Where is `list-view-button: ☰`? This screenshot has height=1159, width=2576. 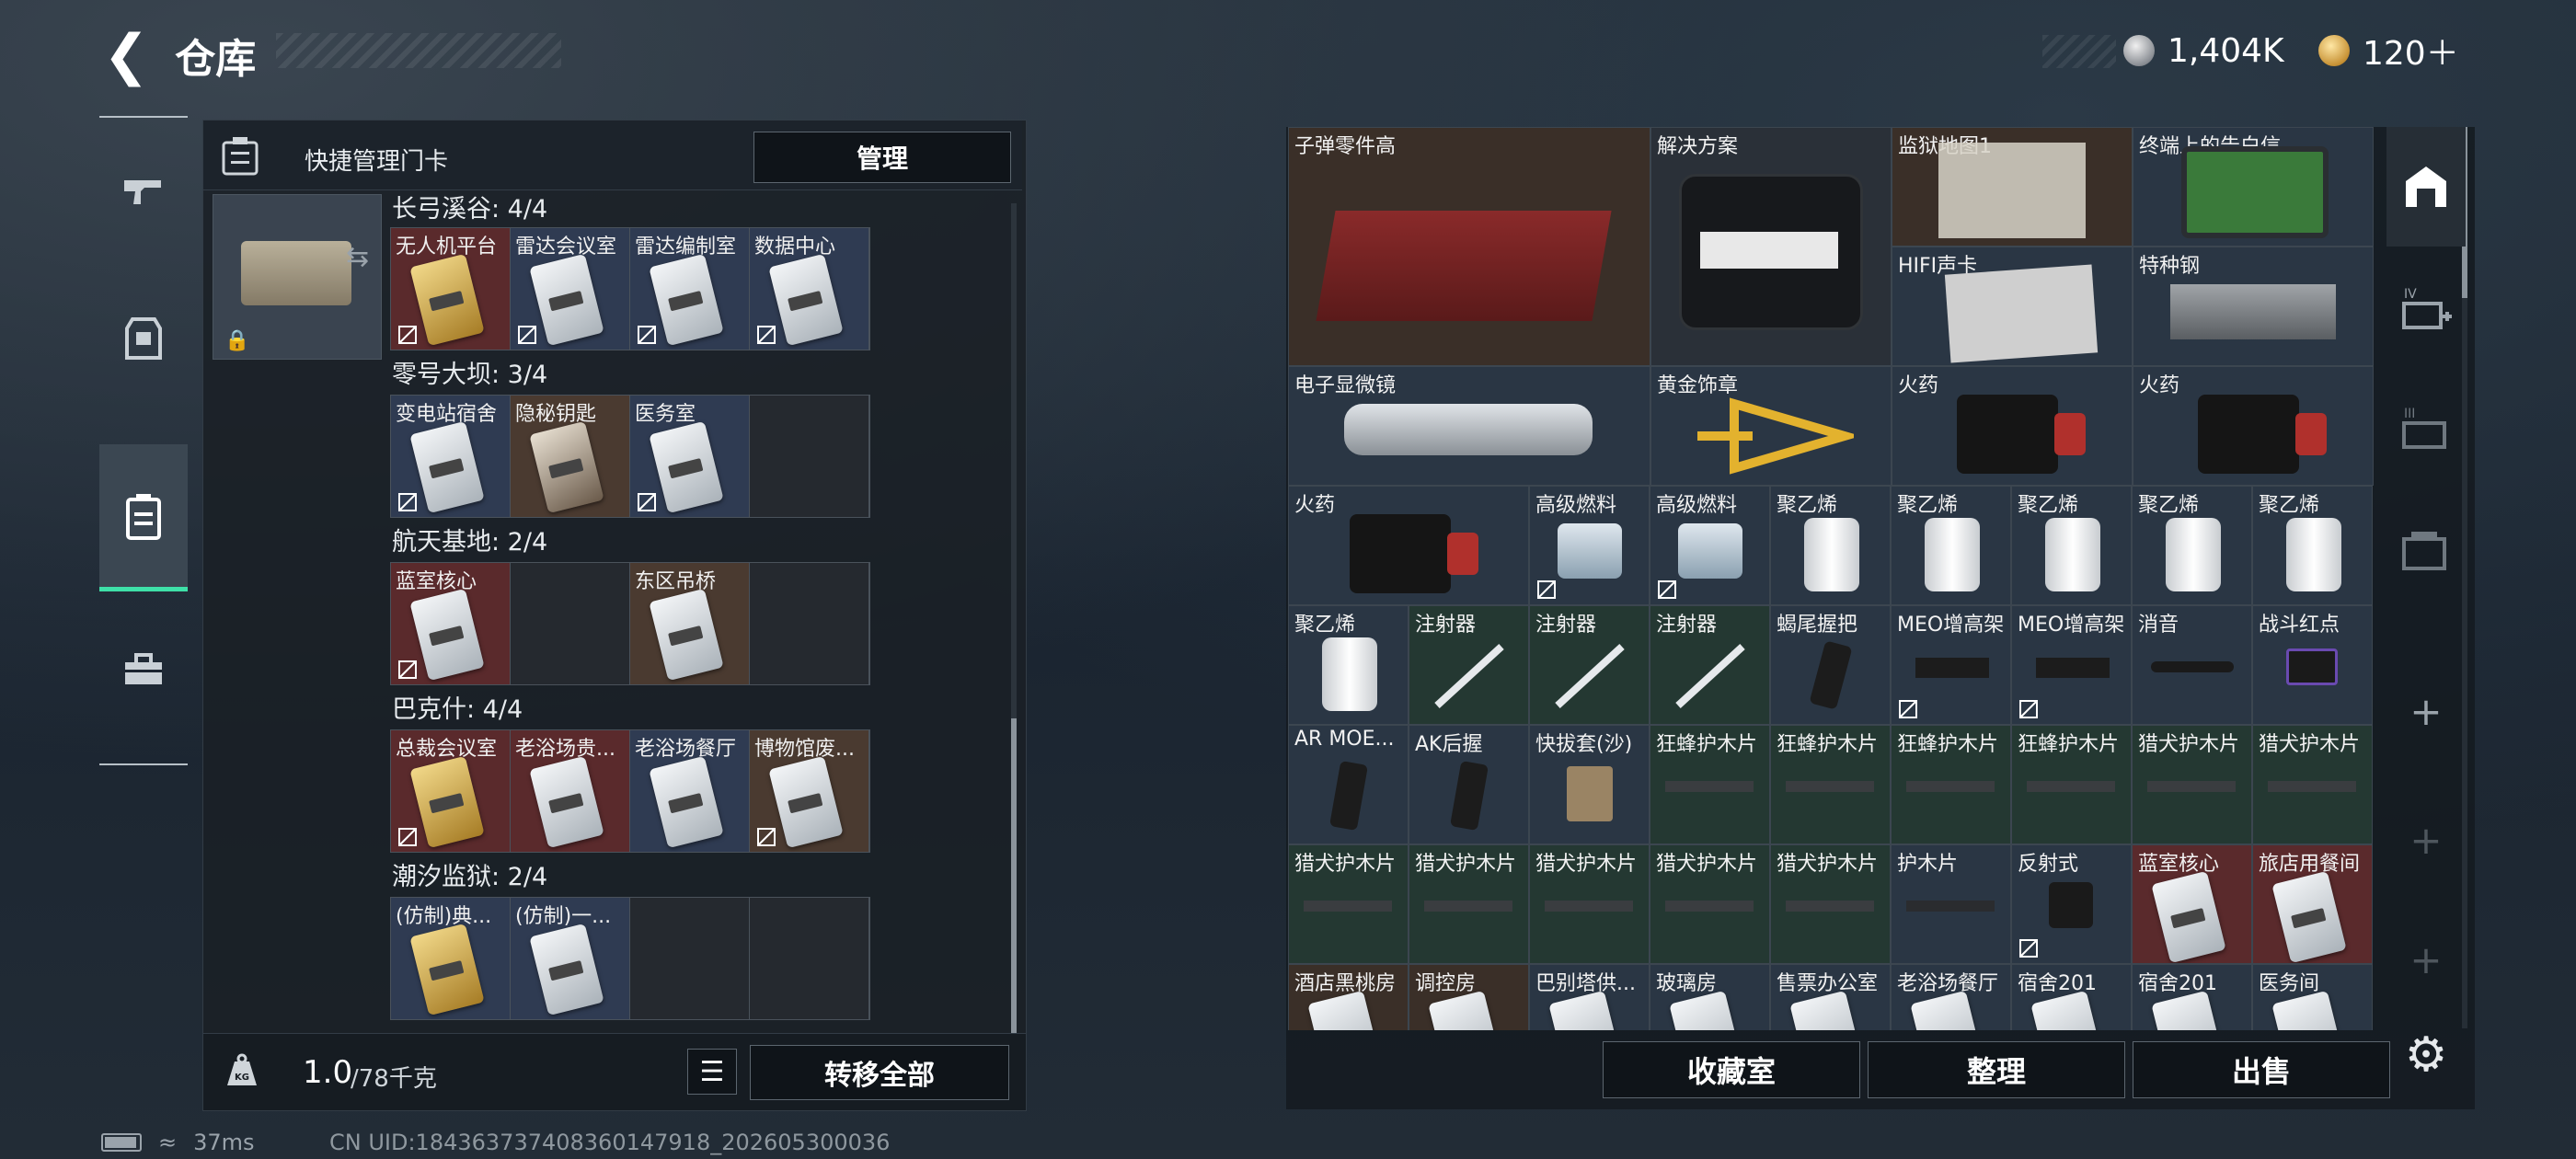
list-view-button: ☰ is located at coordinates (712, 1072).